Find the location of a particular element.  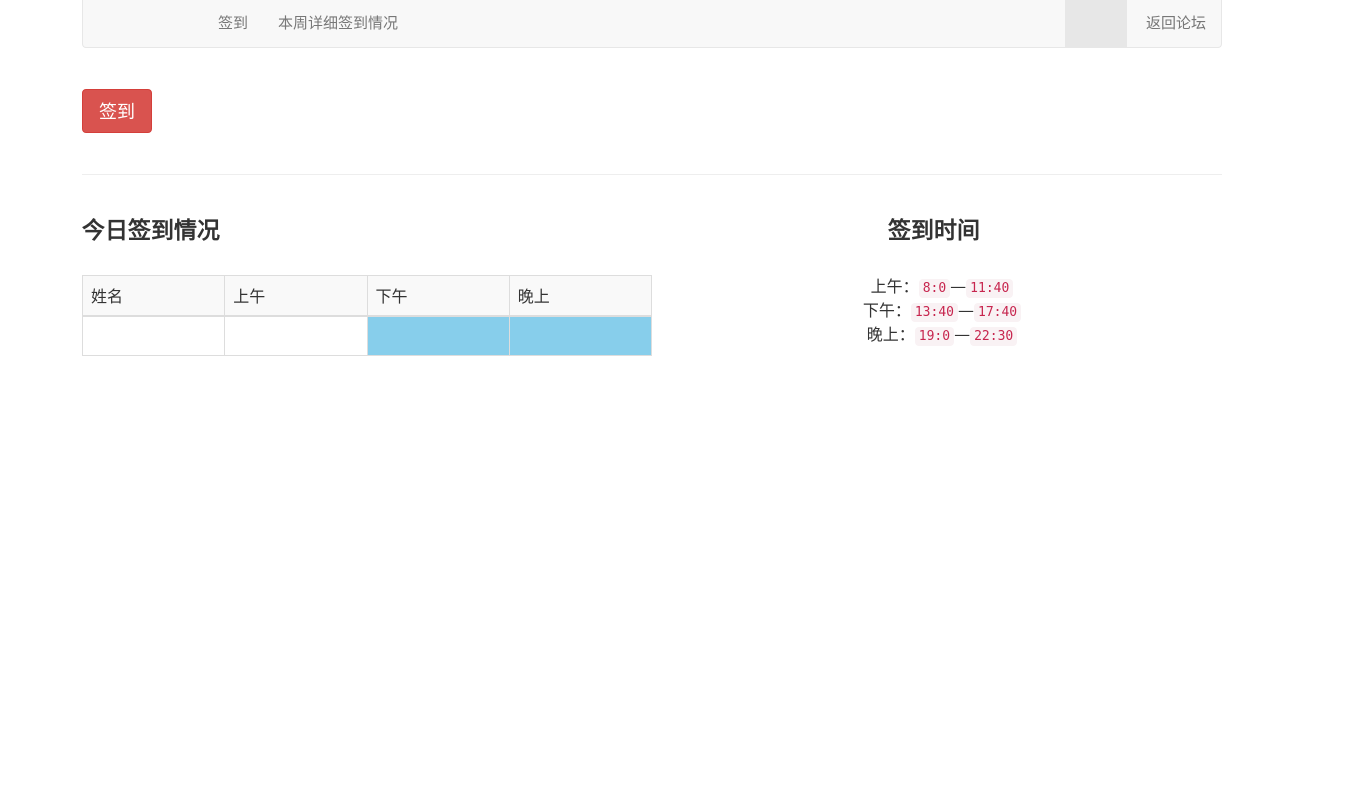

sign-time-title: 签到时间 is located at coordinates (934, 231).